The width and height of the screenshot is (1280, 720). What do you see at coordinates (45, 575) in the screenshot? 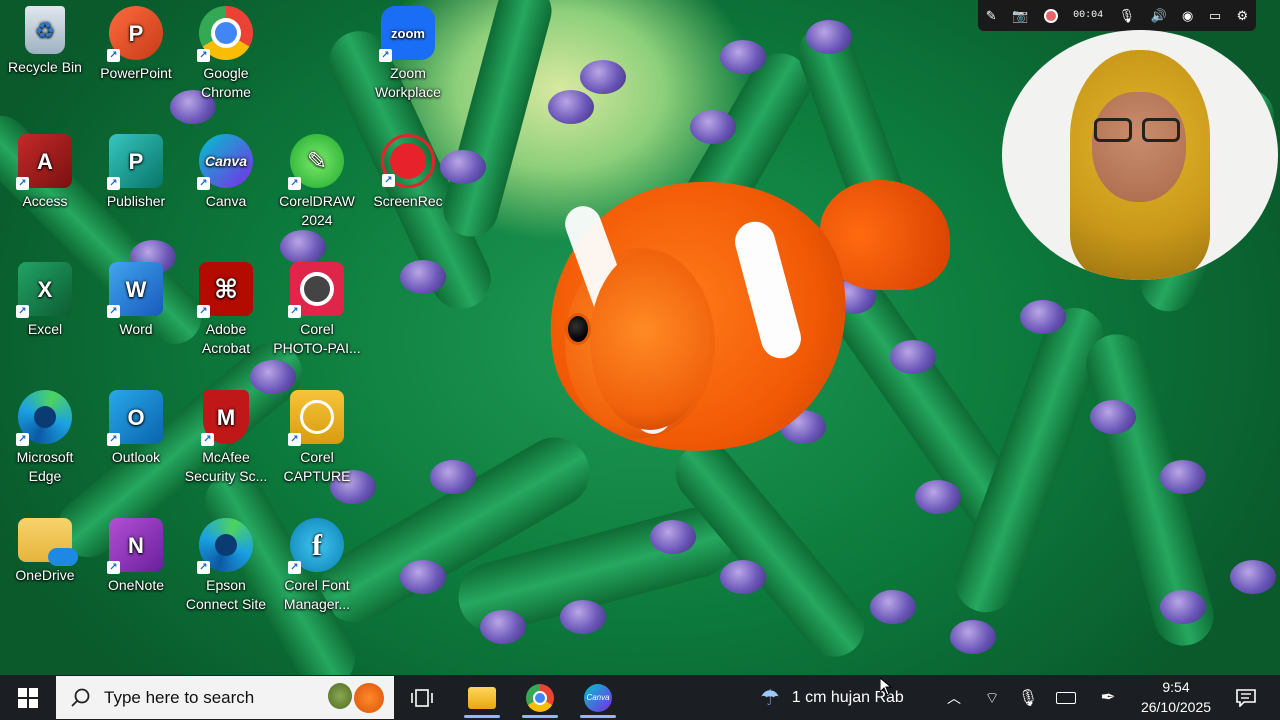
I see `desktop-icon-label: OneDrive` at bounding box center [45, 575].